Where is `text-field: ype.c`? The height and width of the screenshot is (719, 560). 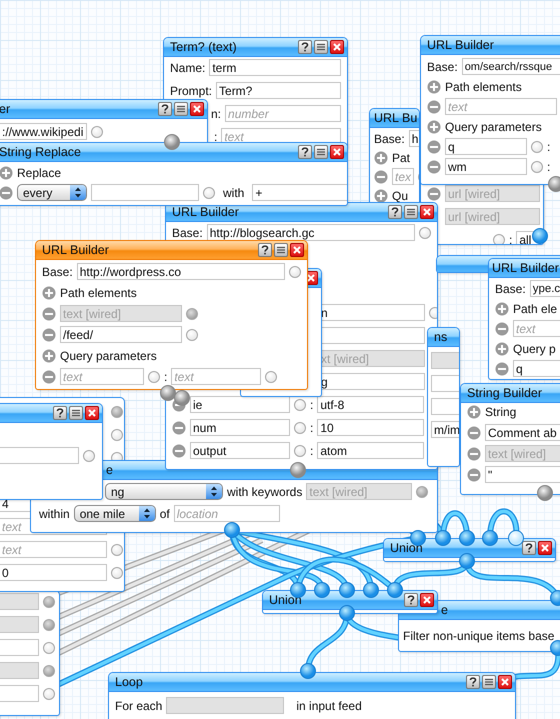 text-field: ype.c is located at coordinates (545, 288).